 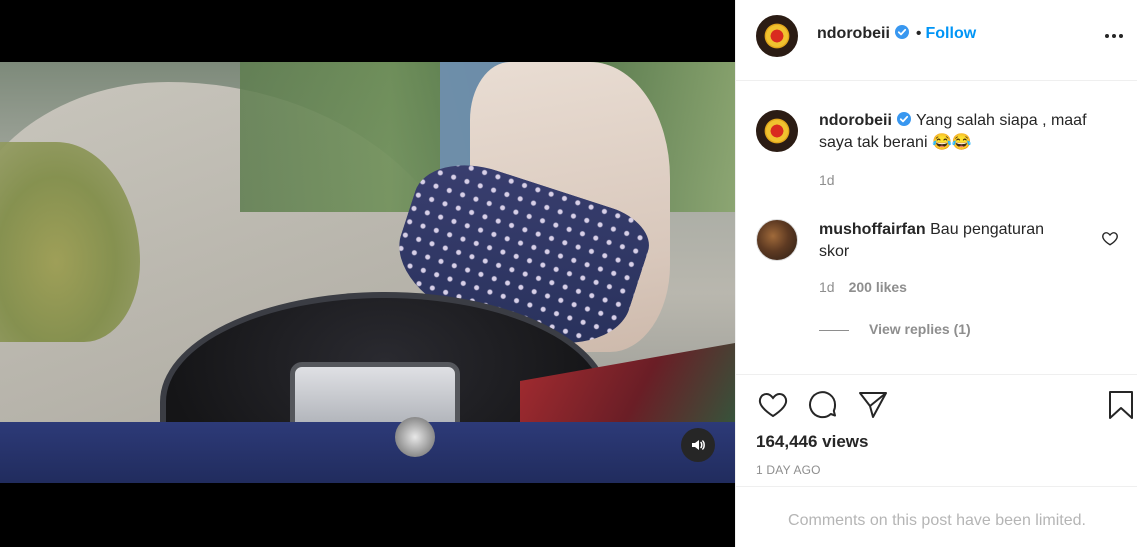 I want to click on replies-divider, so click(x=834, y=330).